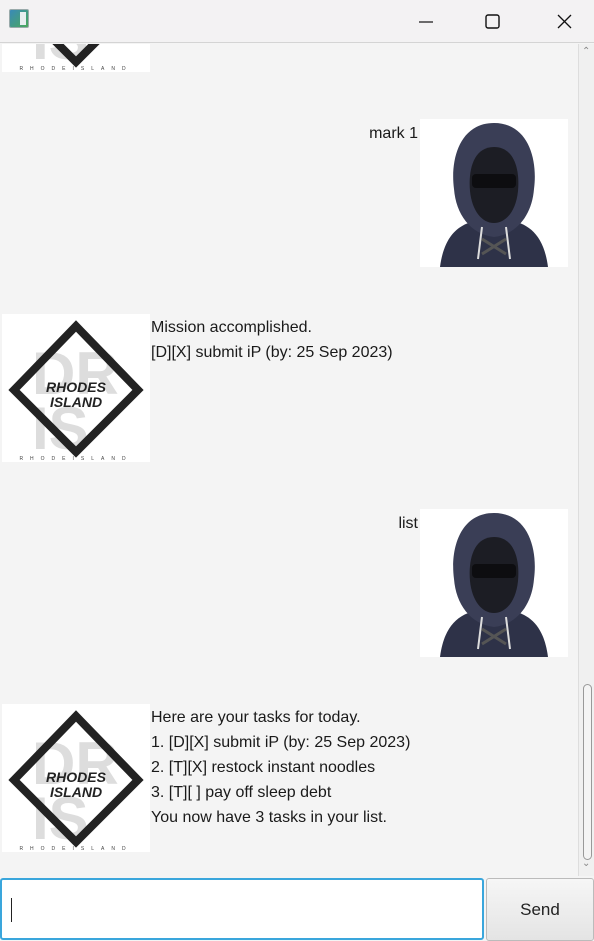  Describe the element at coordinates (241, 792) in the screenshot. I see `message-line: 3. [T][ ] pay off sleep debt` at that location.